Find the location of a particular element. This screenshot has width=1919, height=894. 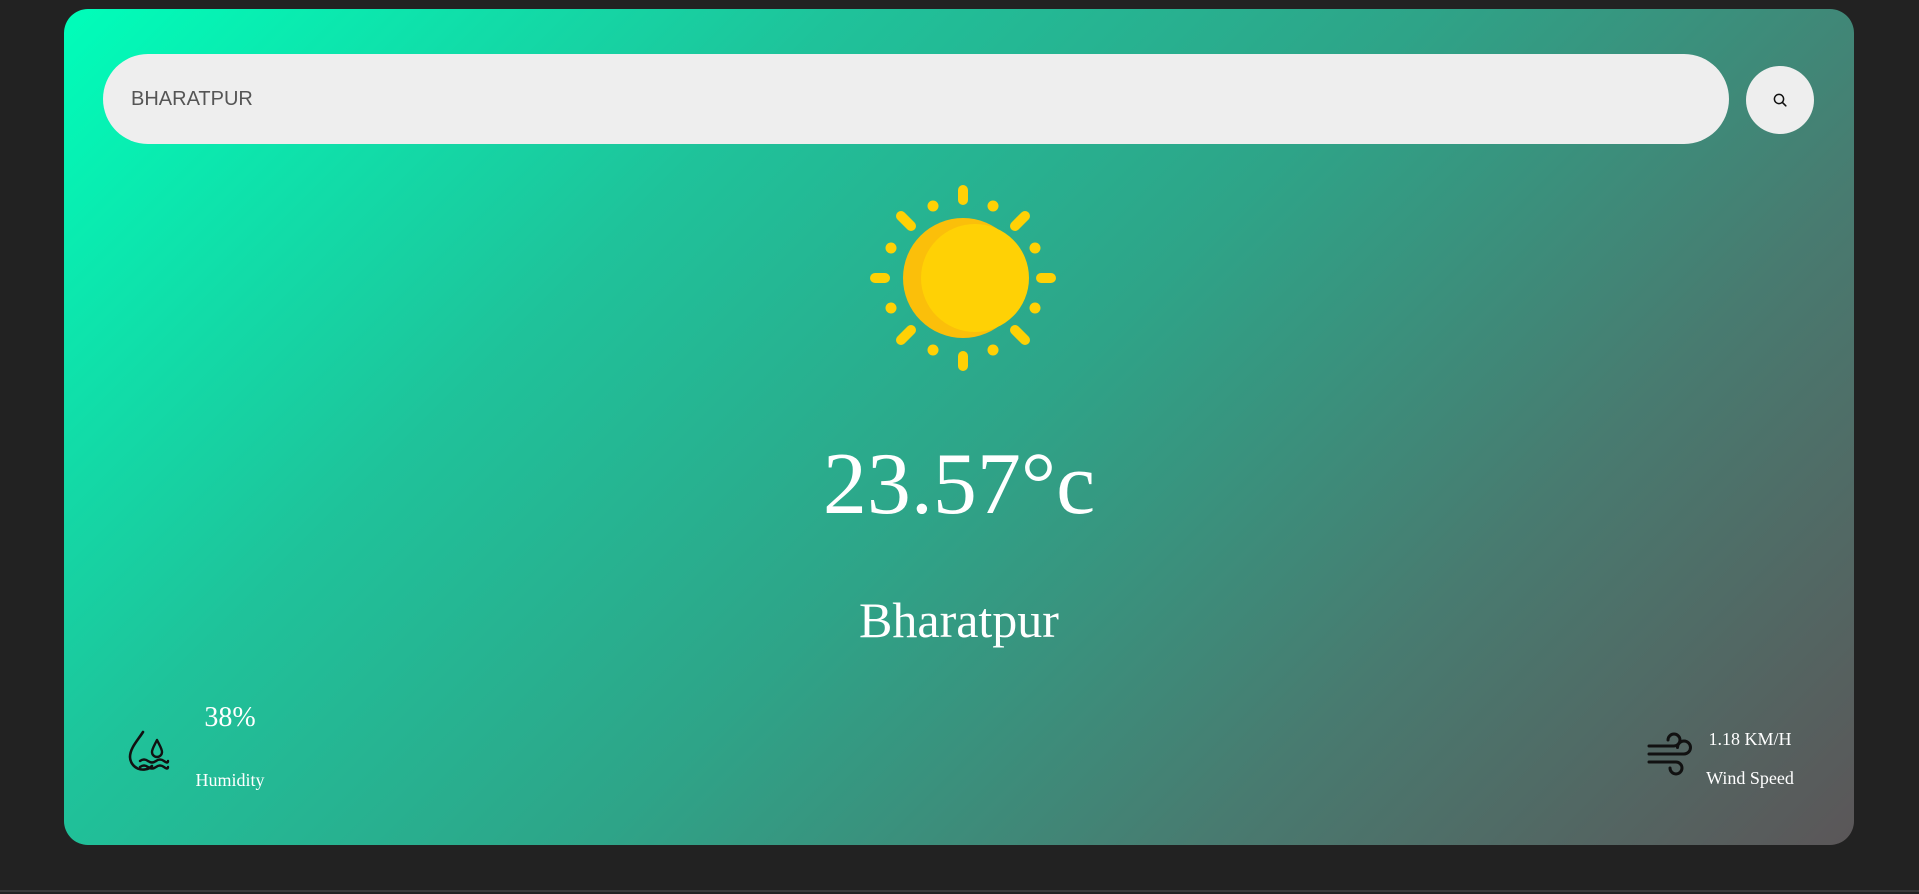

search-button is located at coordinates (1780, 100).